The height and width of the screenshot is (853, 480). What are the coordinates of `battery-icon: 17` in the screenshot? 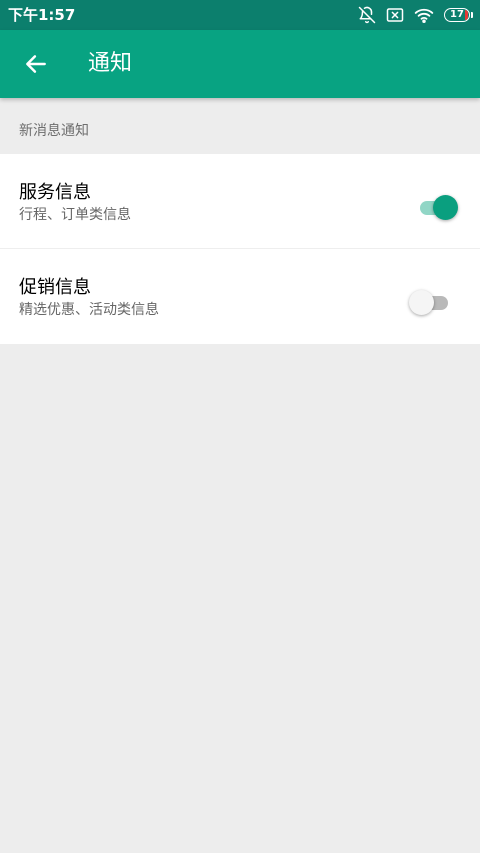 It's located at (459, 15).